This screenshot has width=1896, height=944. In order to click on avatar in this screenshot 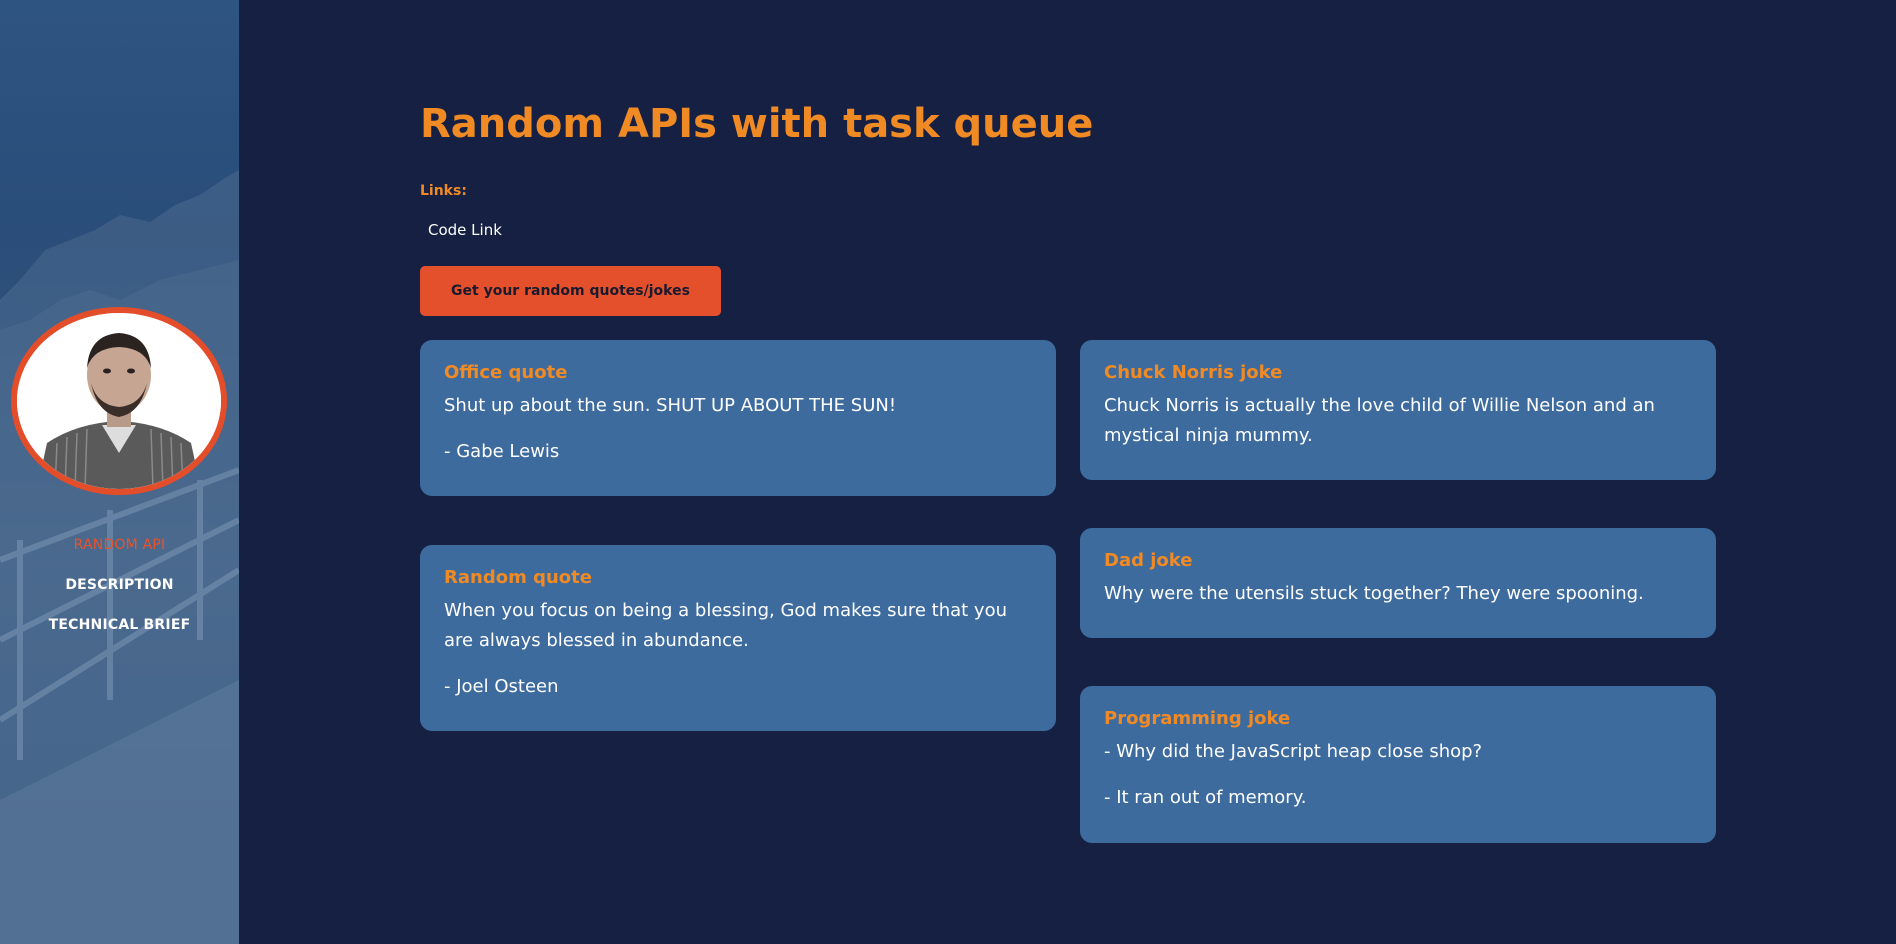, I will do `click(119, 401)`.